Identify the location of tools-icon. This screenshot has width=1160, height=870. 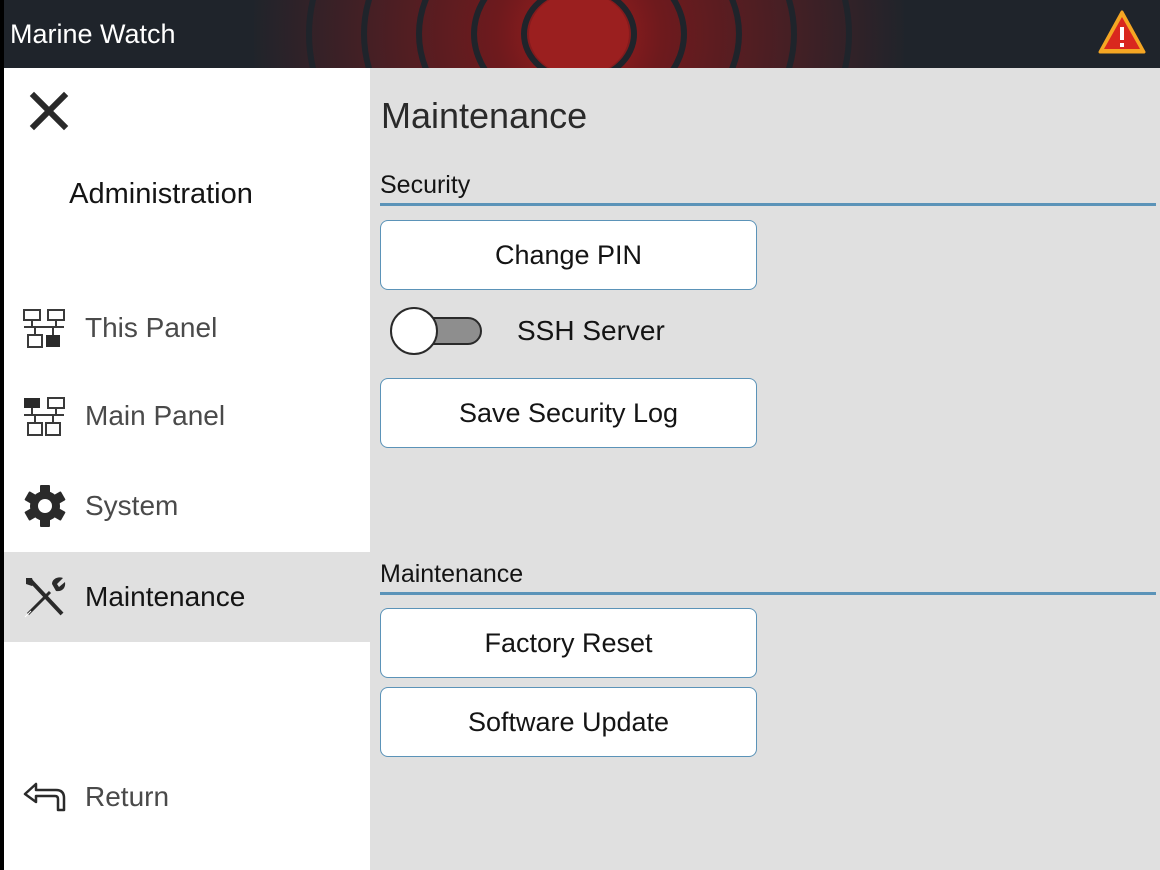
(45, 597).